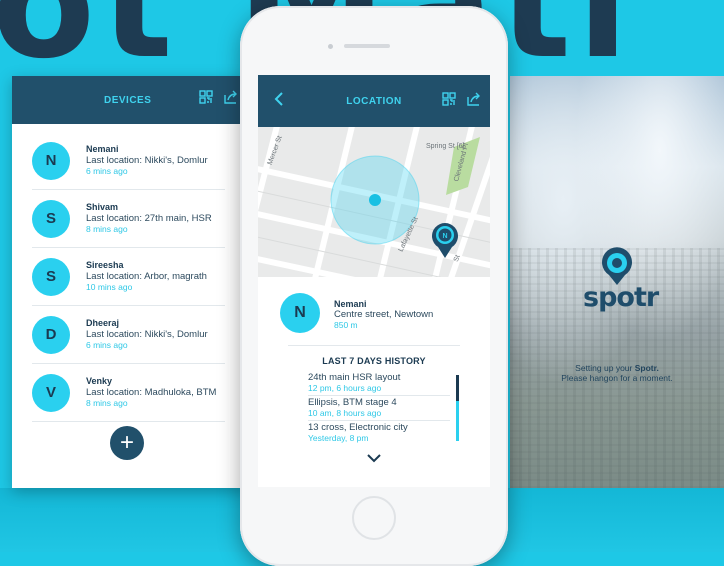  Describe the element at coordinates (374, 361) in the screenshot. I see `history-title: LAST 7 DAYS HISTORY` at that location.